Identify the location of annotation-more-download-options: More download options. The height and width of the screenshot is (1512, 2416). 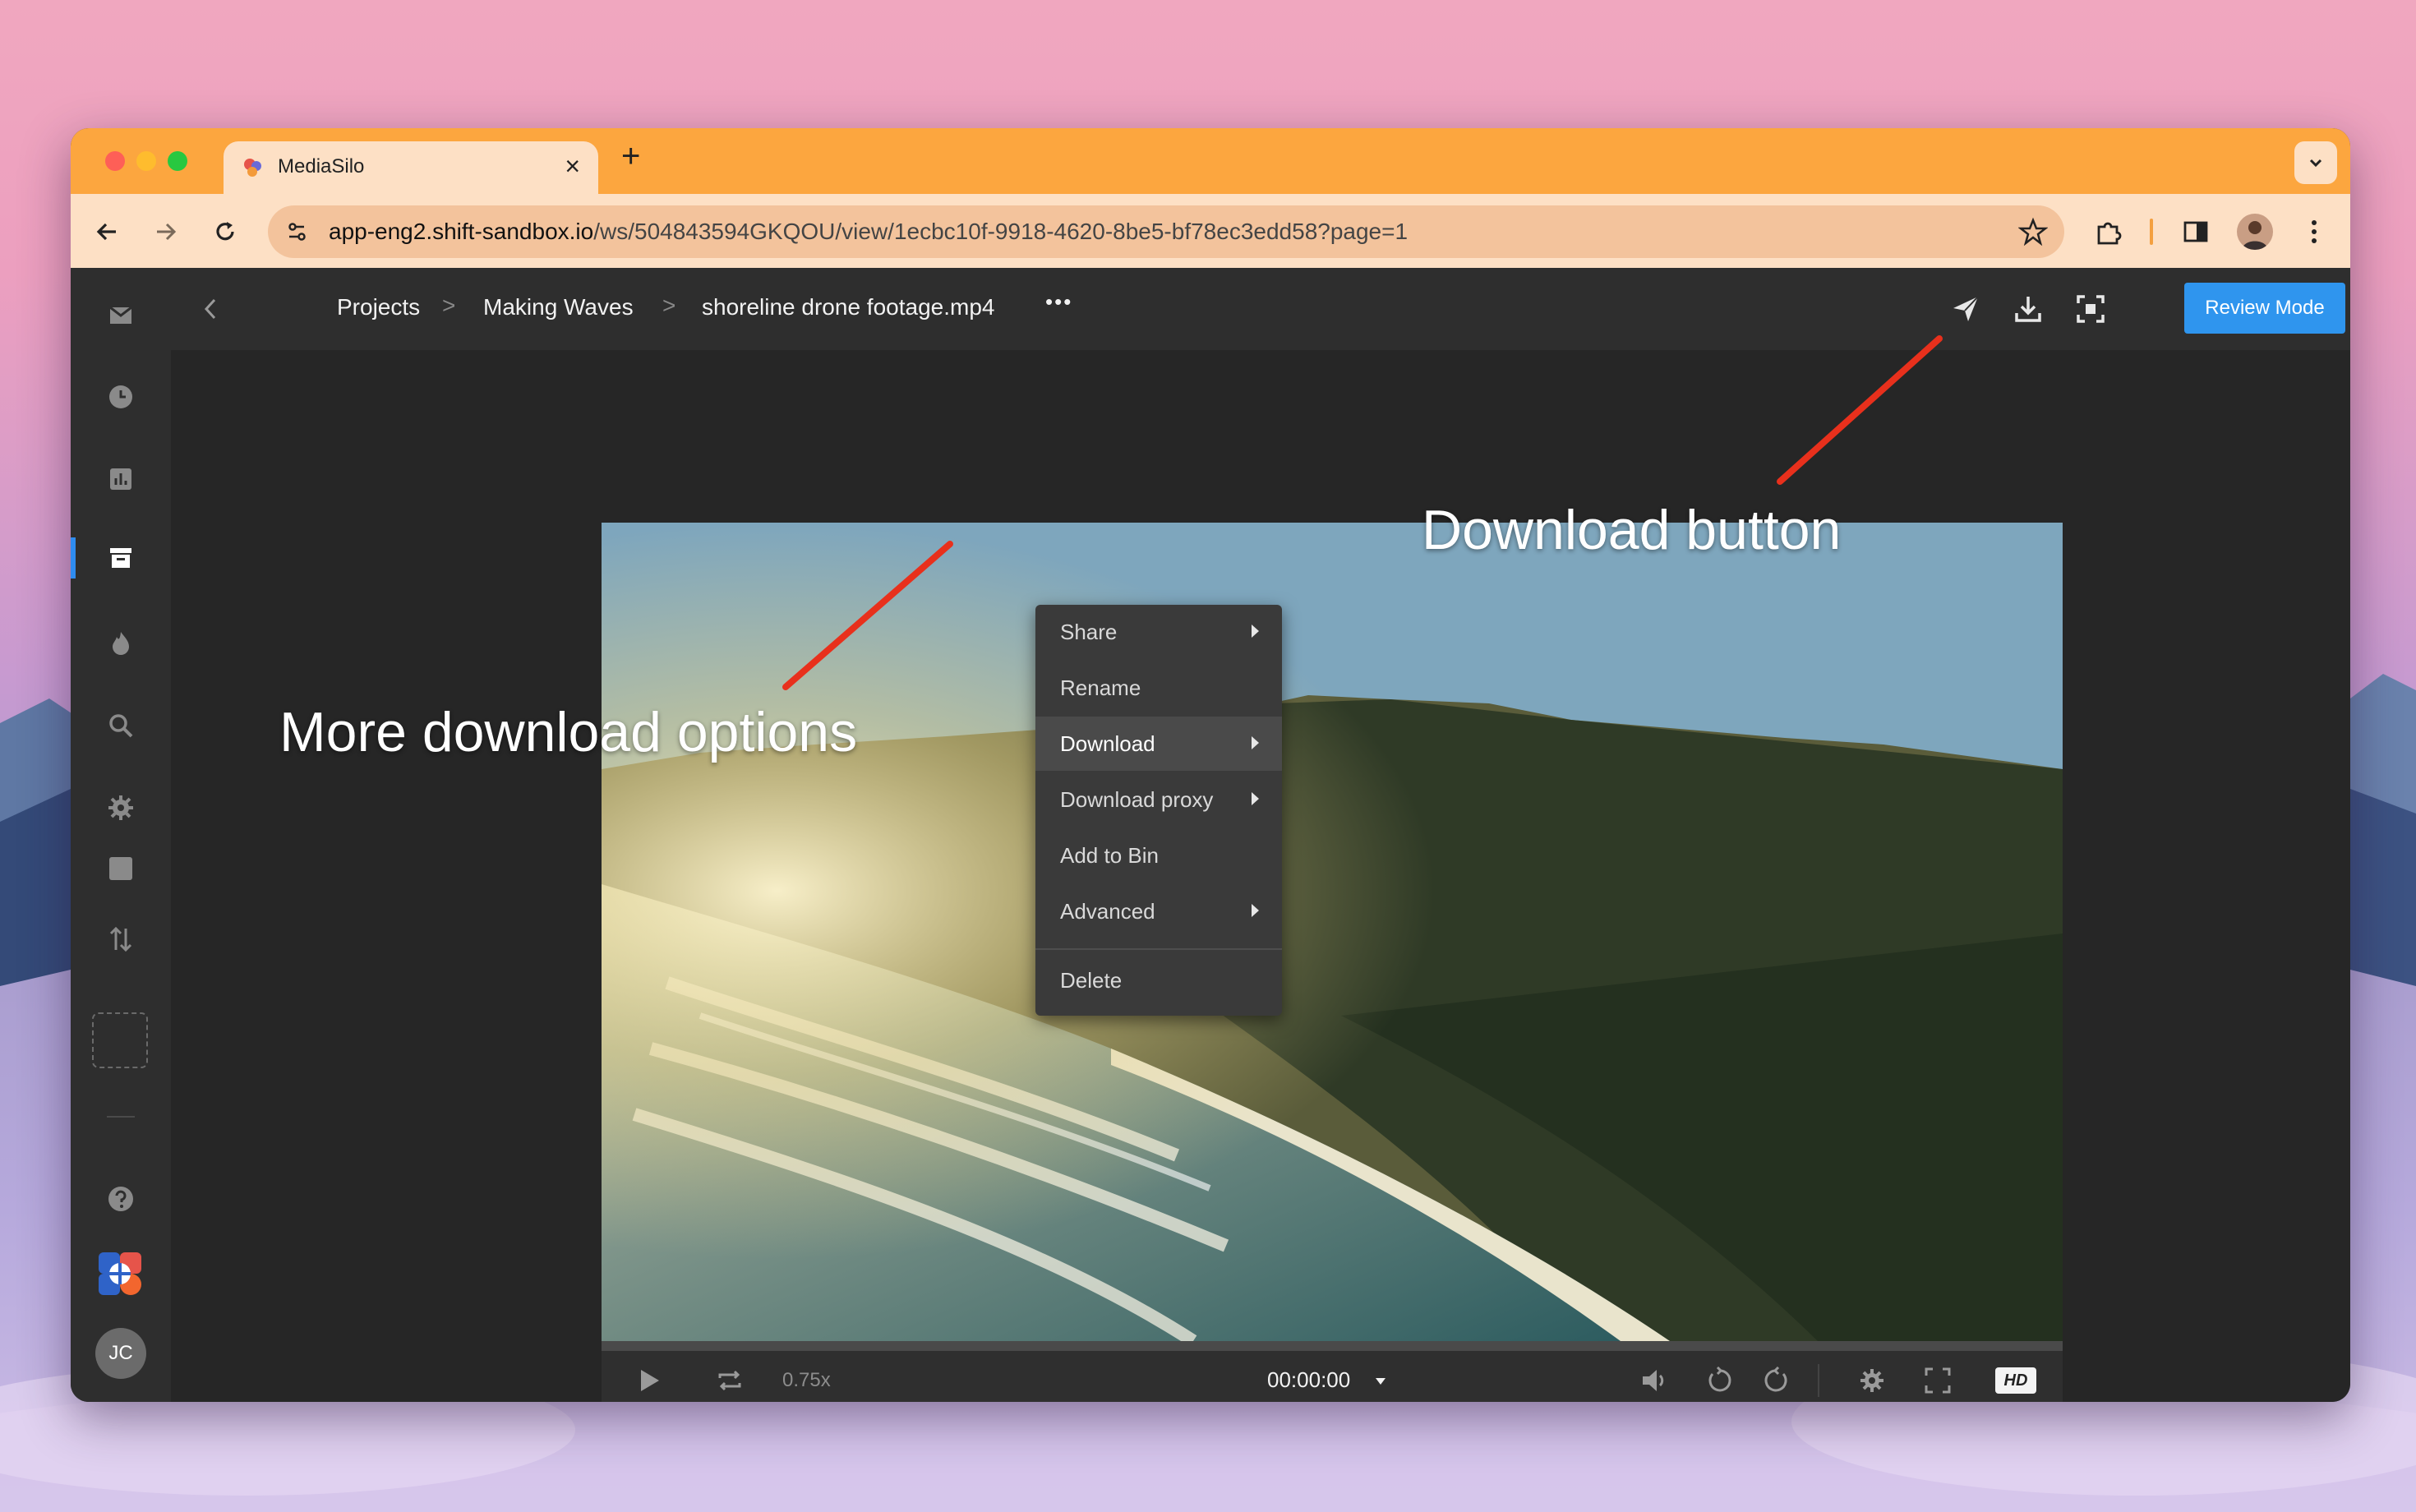
(569, 732).